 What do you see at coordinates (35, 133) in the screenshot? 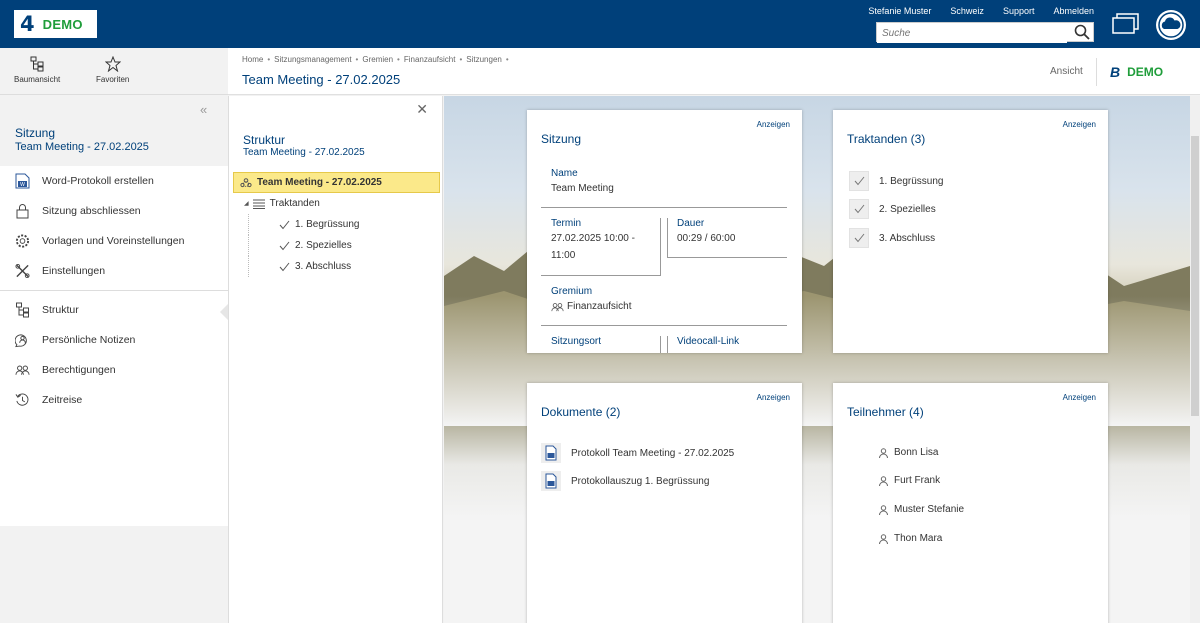
I see `context-title: Sitzung` at bounding box center [35, 133].